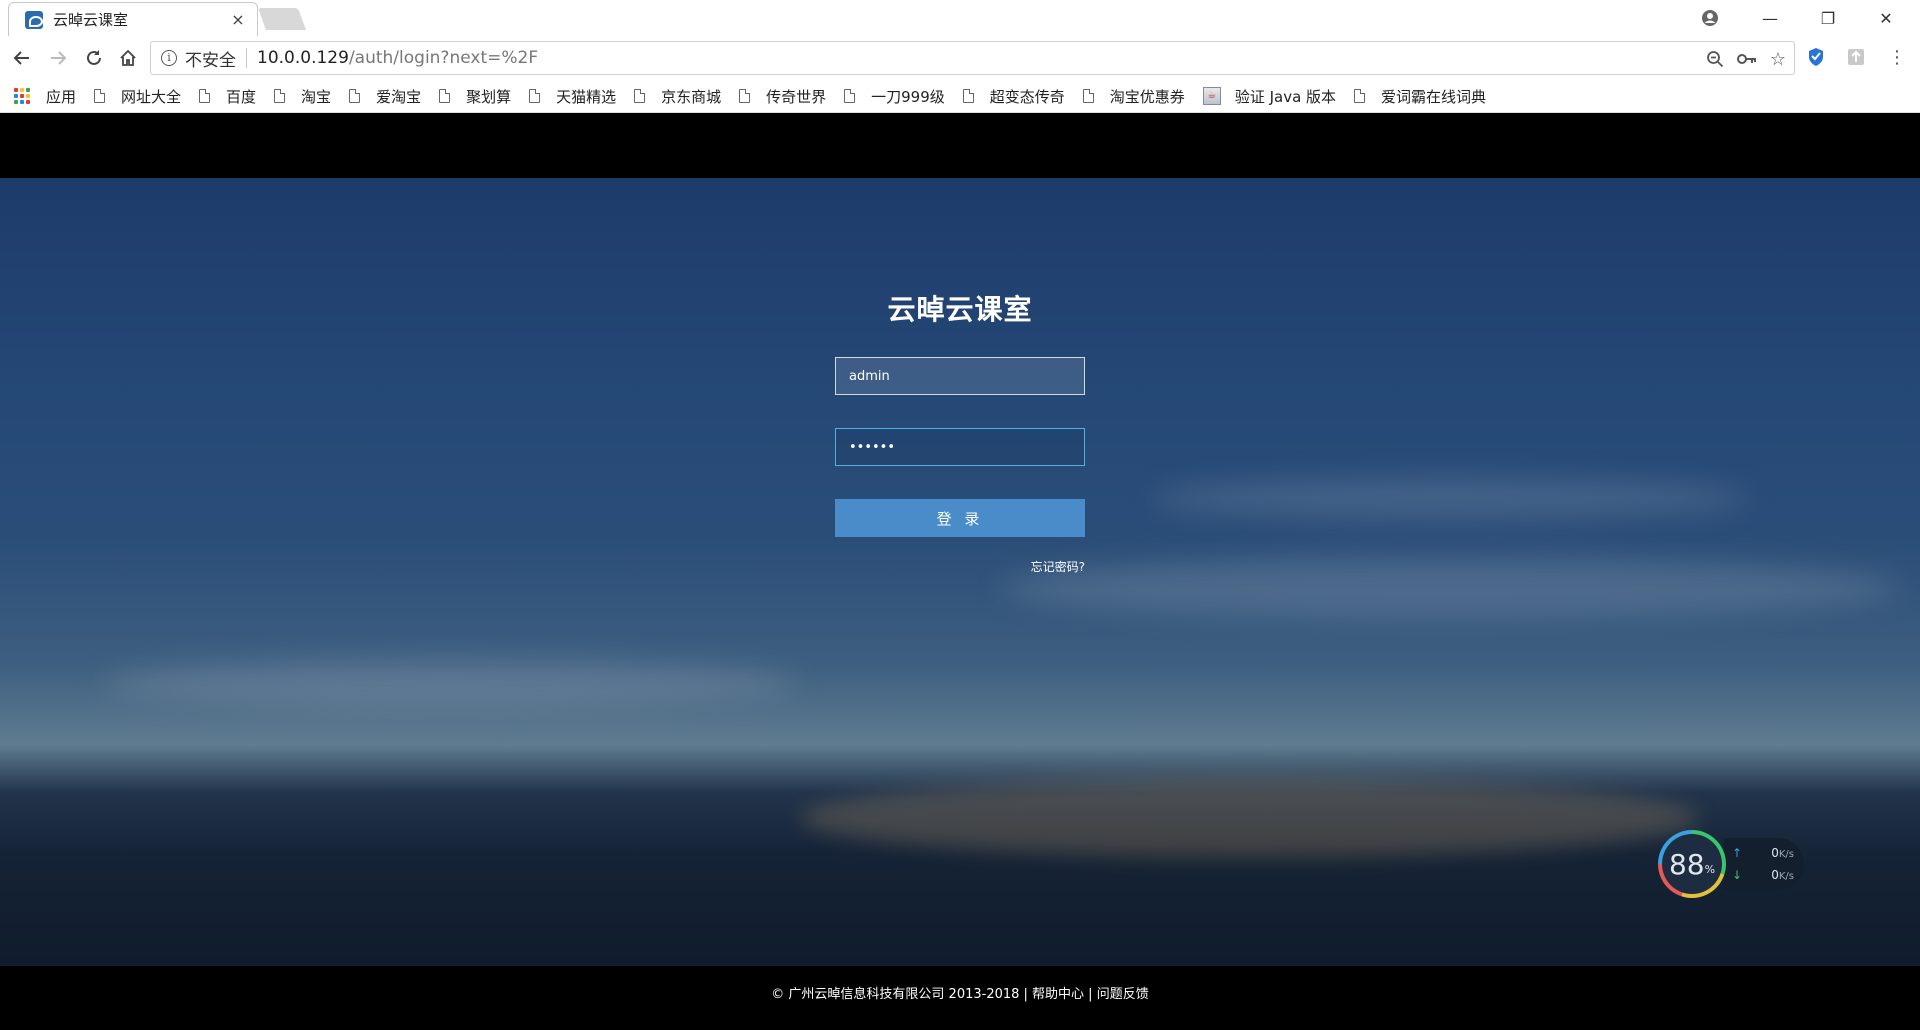 The image size is (1920, 1030). I want to click on address-separator, so click(246, 58).